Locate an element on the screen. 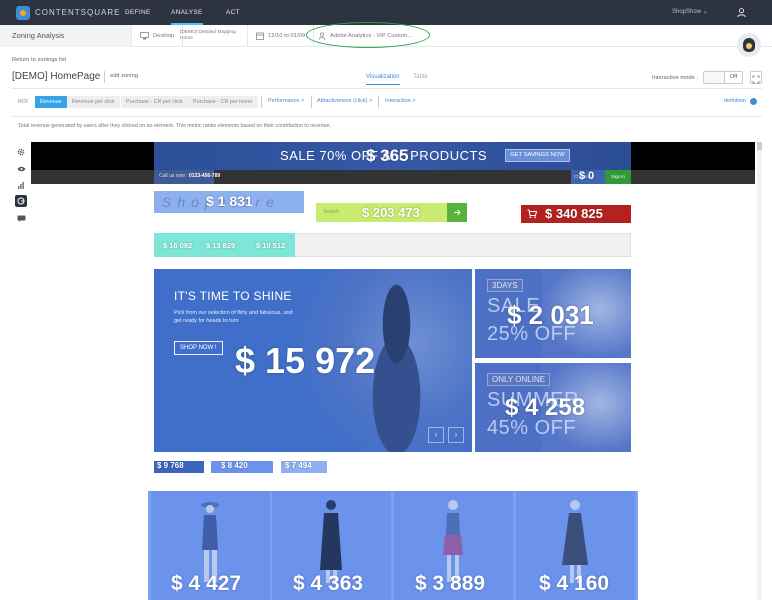  cart-icon is located at coordinates (532, 214).